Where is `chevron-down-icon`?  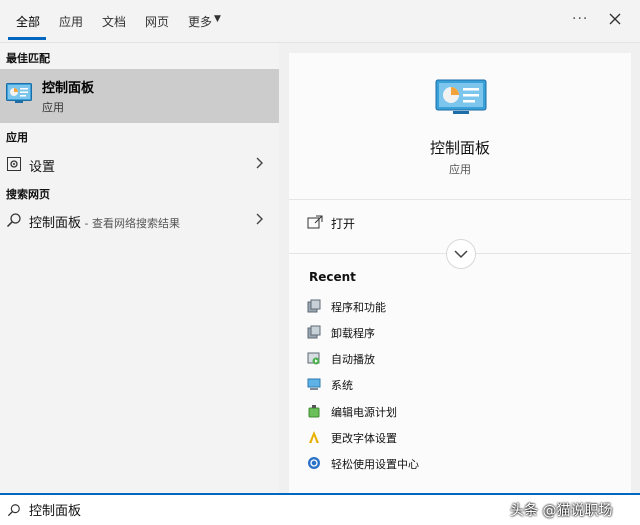
chevron-down-icon is located at coordinates (461, 254).